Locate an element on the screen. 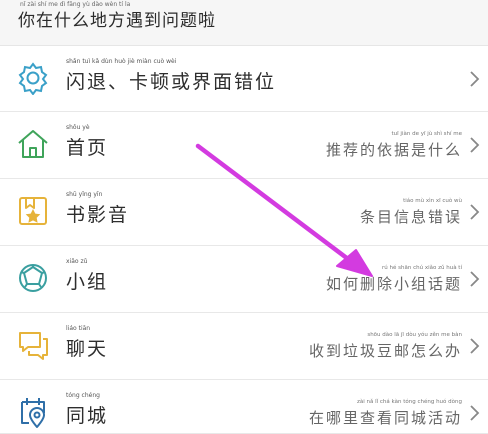  item-label-pinyin: tóng chéng is located at coordinates (83, 395).